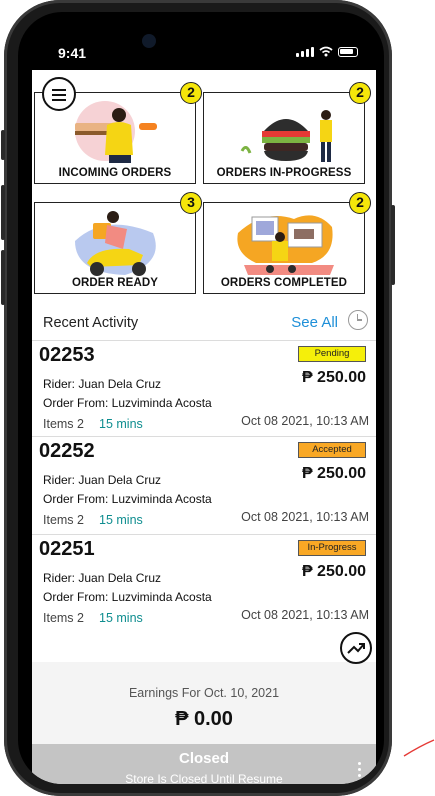 This screenshot has height=796, width=435. I want to click on wifi-icon, so click(326, 51).